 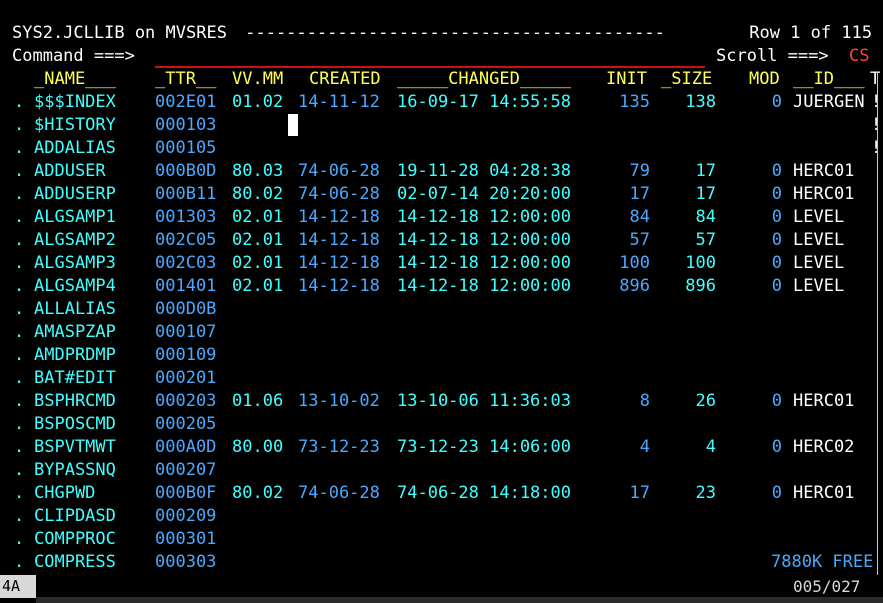 What do you see at coordinates (441, 562) in the screenshot?
I see `table-row: . COMPRESS 000303` at bounding box center [441, 562].